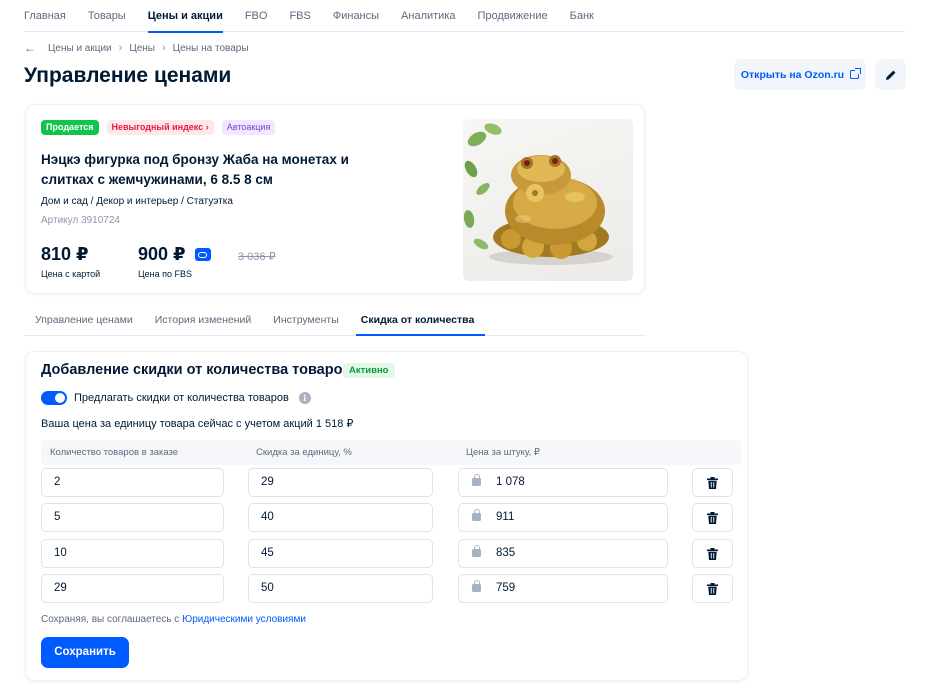  Describe the element at coordinates (65, 254) in the screenshot. I see `price-card-value: 810 ₽` at that location.